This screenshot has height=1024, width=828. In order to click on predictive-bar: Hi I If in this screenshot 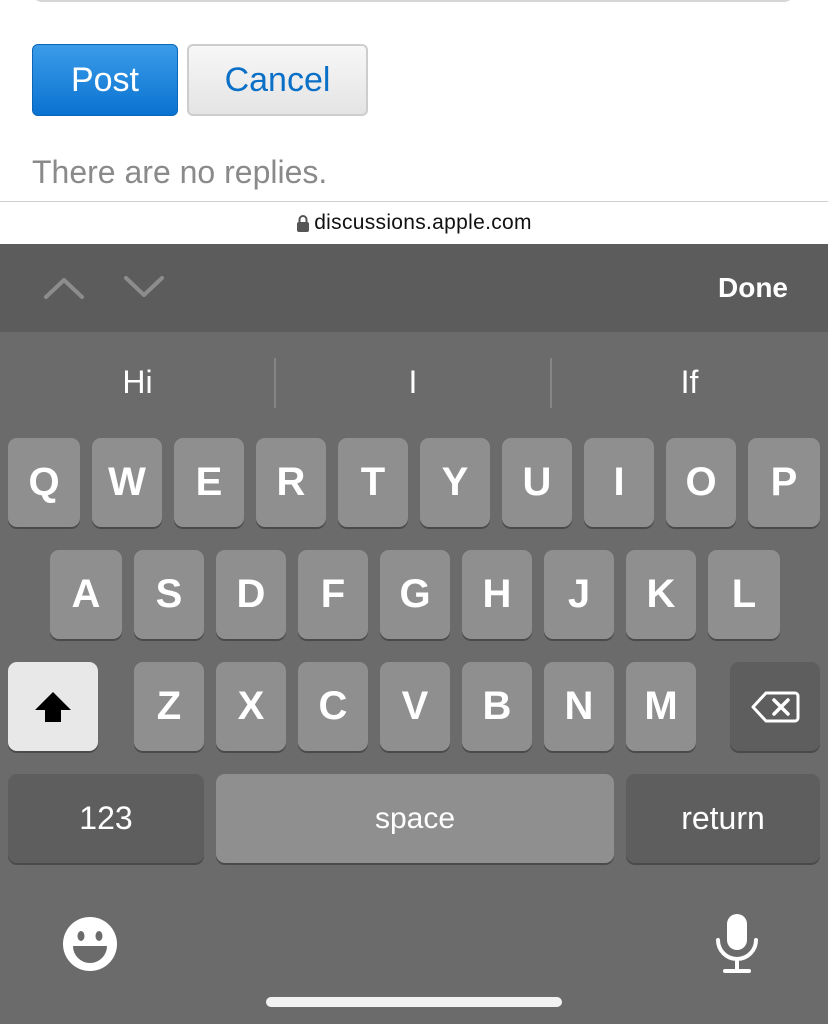, I will do `click(414, 382)`.